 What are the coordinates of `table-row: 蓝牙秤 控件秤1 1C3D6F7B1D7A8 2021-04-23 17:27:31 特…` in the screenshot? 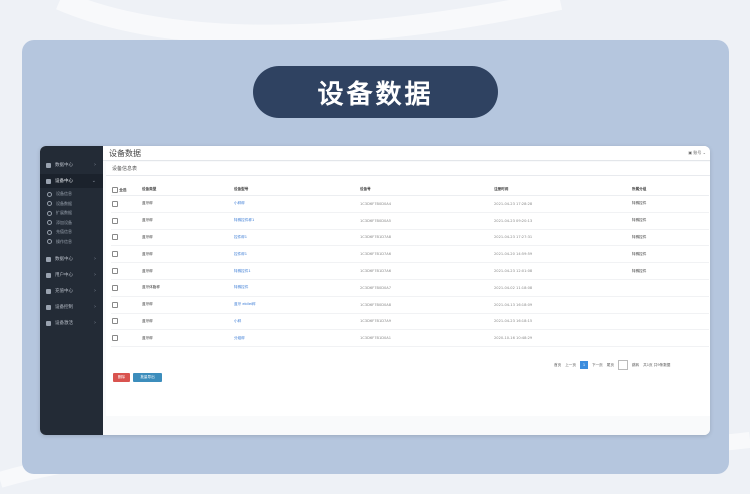 It's located at (410, 238).